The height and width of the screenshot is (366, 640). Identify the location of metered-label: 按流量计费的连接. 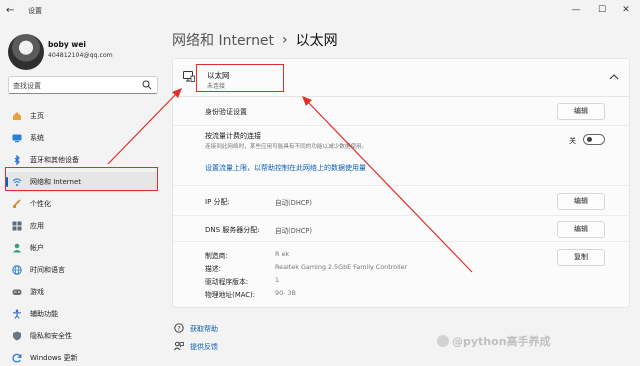
(233, 136).